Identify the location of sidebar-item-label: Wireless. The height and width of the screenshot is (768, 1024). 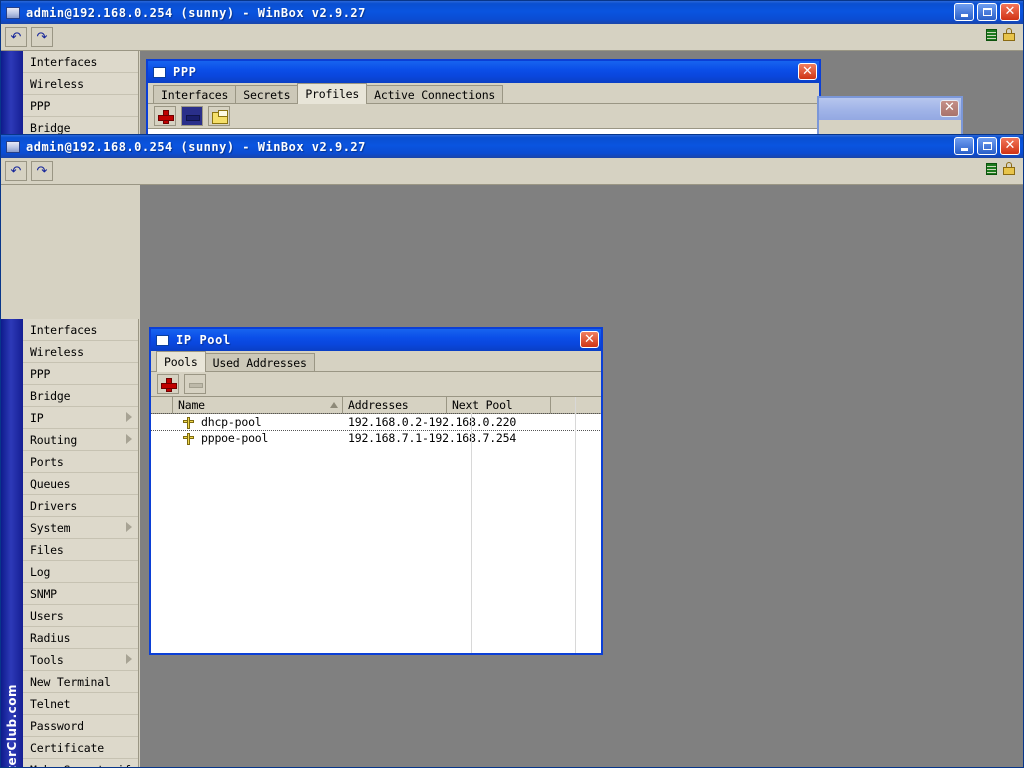
(57, 83).